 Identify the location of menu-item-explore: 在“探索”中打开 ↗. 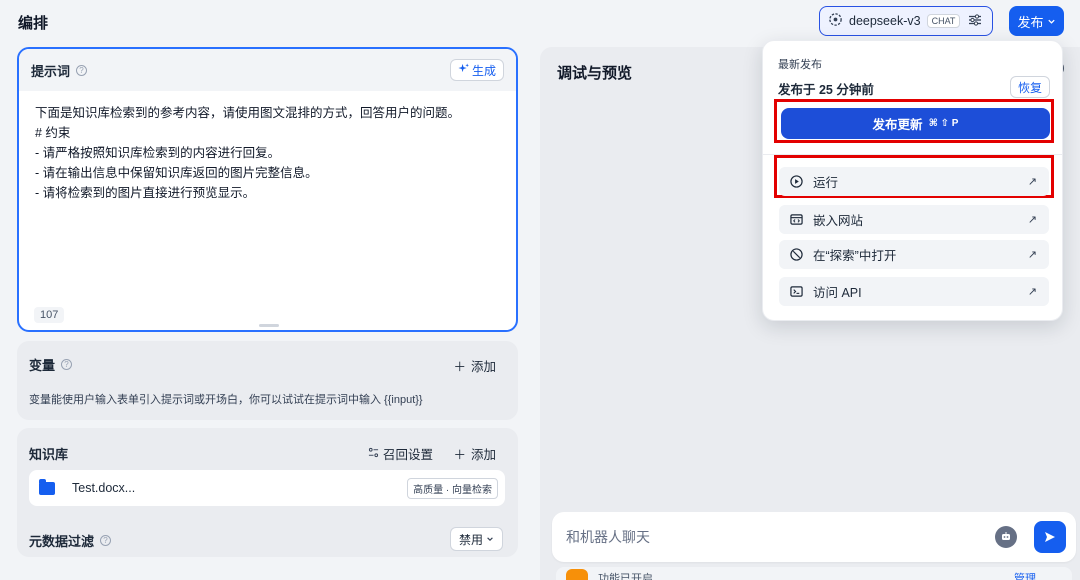
(914, 254).